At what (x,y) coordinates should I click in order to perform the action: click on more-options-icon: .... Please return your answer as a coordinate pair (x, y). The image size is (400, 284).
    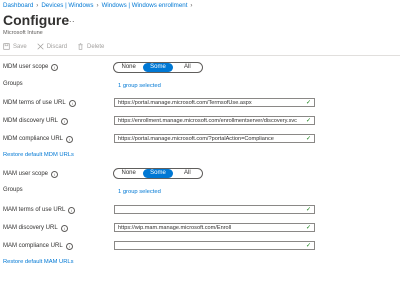
    Looking at the image, I should click on (70, 19).